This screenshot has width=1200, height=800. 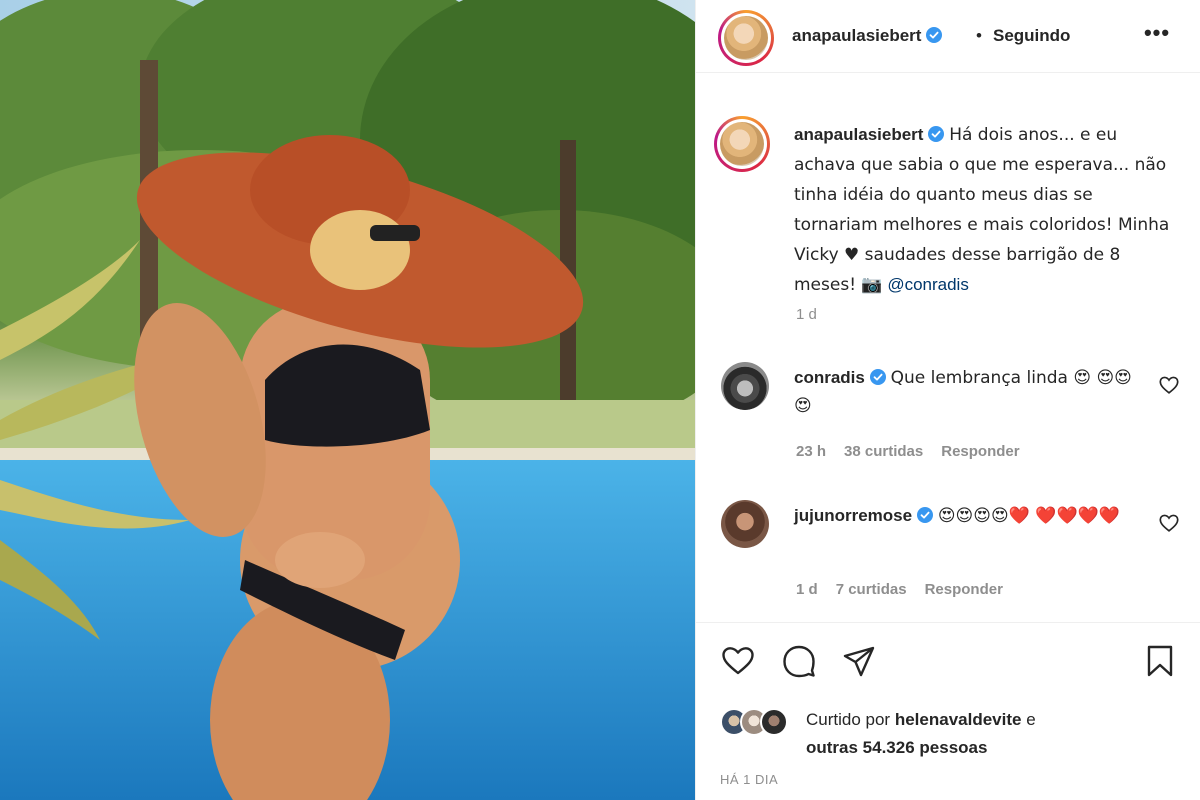 I want to click on following-button: Seguindo, so click(x=1031, y=36).